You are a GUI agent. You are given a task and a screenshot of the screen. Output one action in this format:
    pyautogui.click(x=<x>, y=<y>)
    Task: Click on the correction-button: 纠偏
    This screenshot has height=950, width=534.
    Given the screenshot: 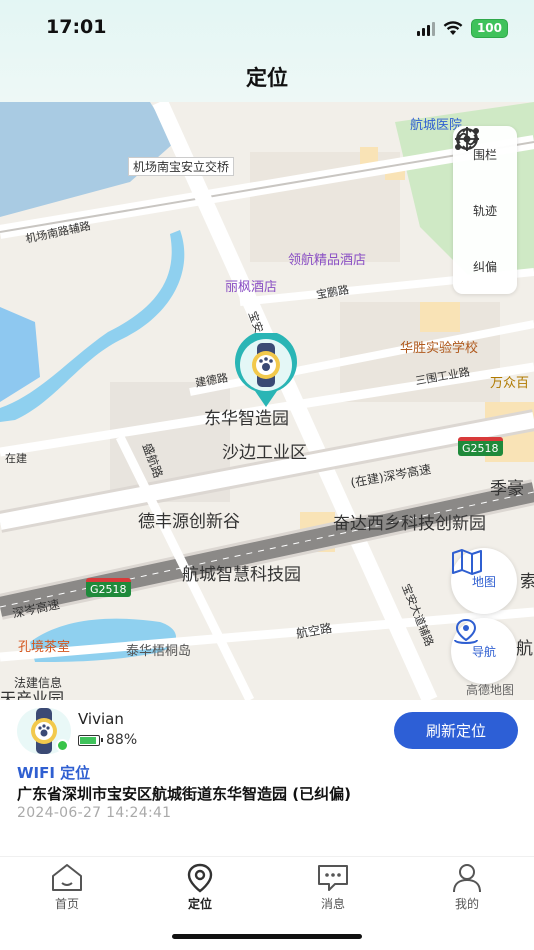 What is the action you would take?
    pyautogui.click(x=485, y=210)
    